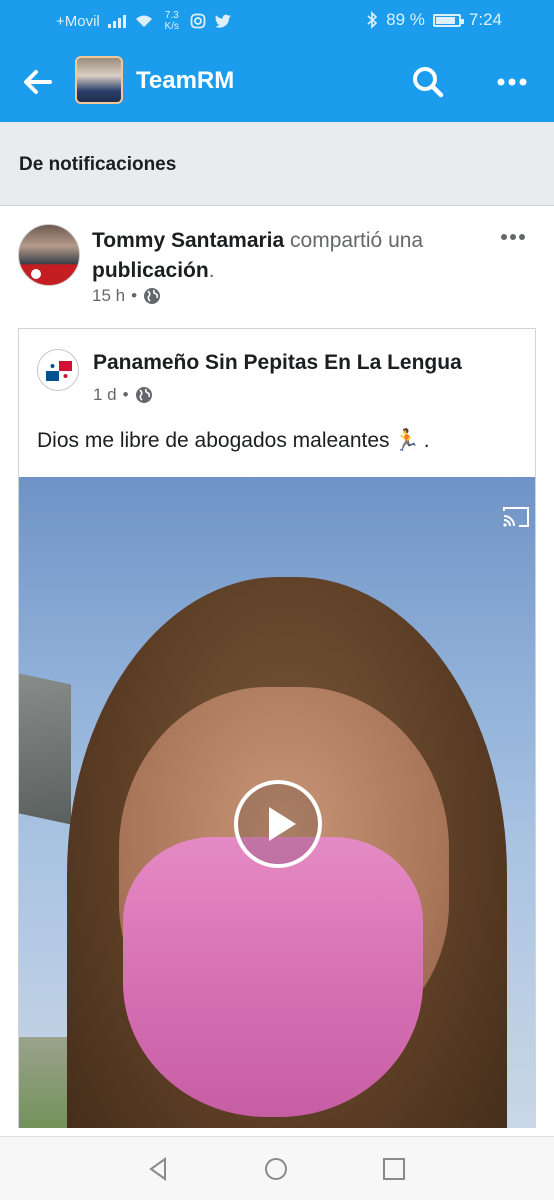 This screenshot has height=1200, width=554. Describe the element at coordinates (277, 81) in the screenshot. I see `app-bar: TeamRM` at that location.